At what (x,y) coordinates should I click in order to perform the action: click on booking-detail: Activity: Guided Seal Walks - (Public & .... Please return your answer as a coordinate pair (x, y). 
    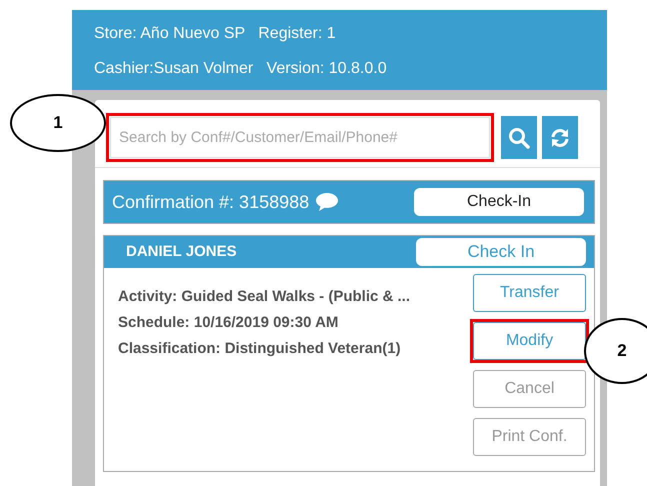
    Looking at the image, I should click on (265, 297).